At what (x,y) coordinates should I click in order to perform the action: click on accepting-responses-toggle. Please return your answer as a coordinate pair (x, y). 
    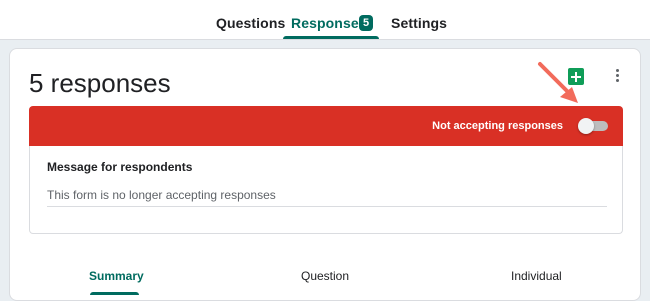
    Looking at the image, I should click on (593, 126).